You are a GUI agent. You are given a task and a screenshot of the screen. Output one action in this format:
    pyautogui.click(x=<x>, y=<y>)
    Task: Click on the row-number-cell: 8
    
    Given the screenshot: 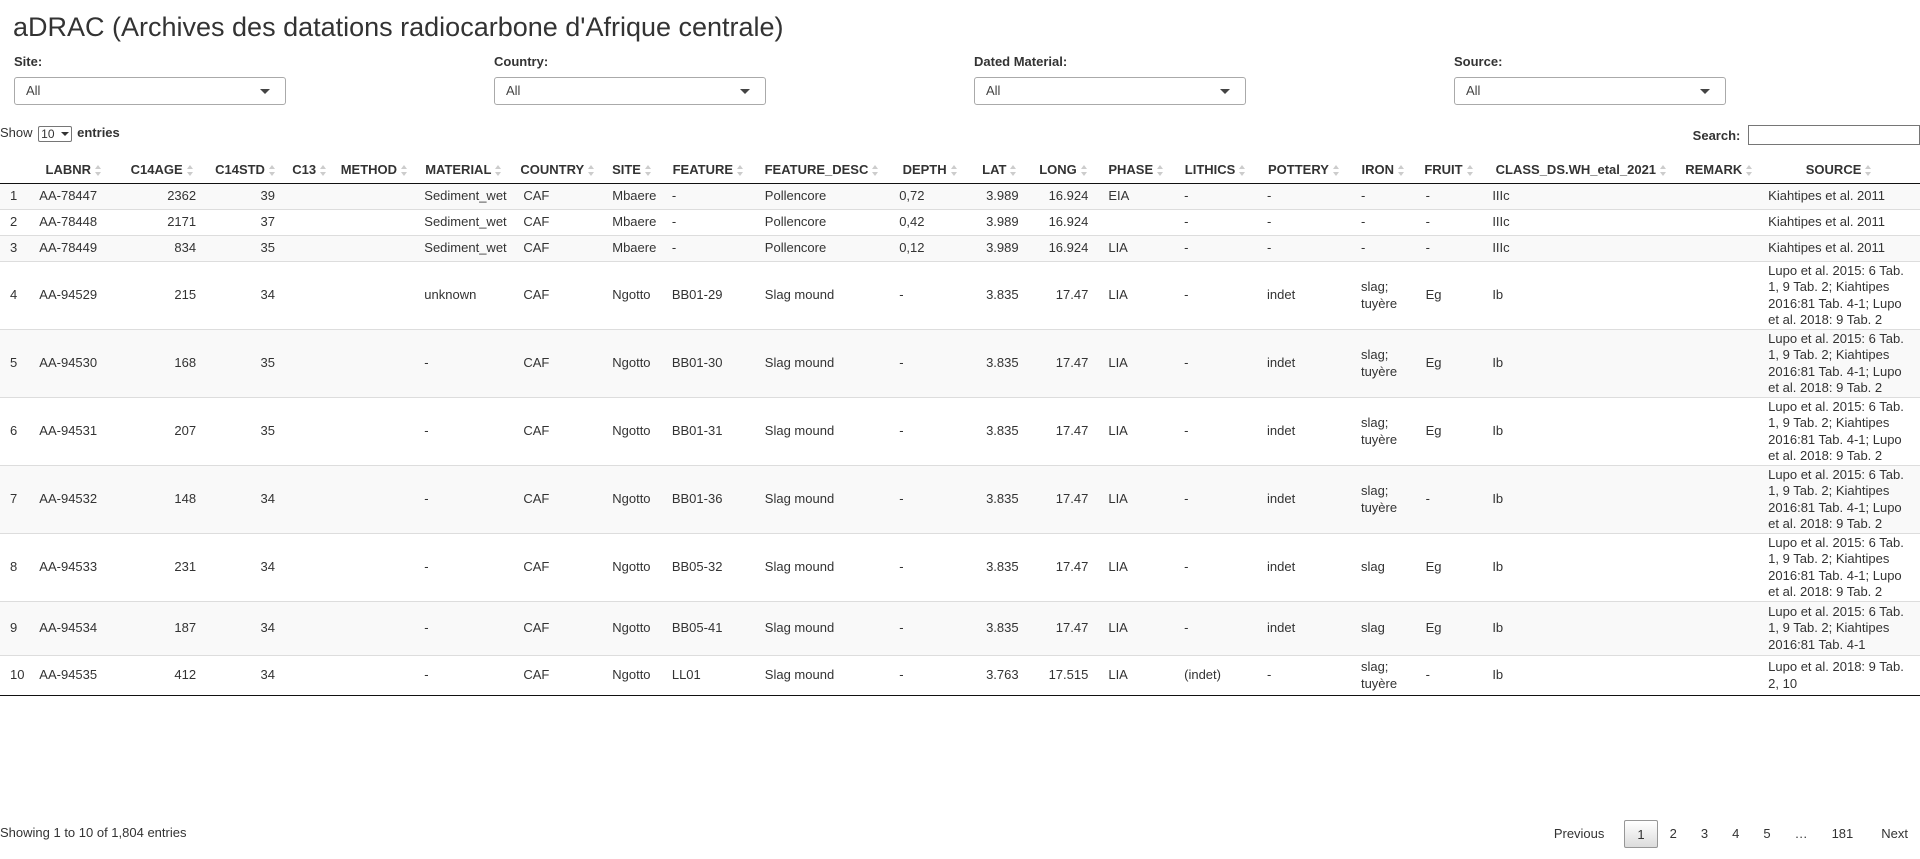 What is the action you would take?
    pyautogui.click(x=15, y=567)
    